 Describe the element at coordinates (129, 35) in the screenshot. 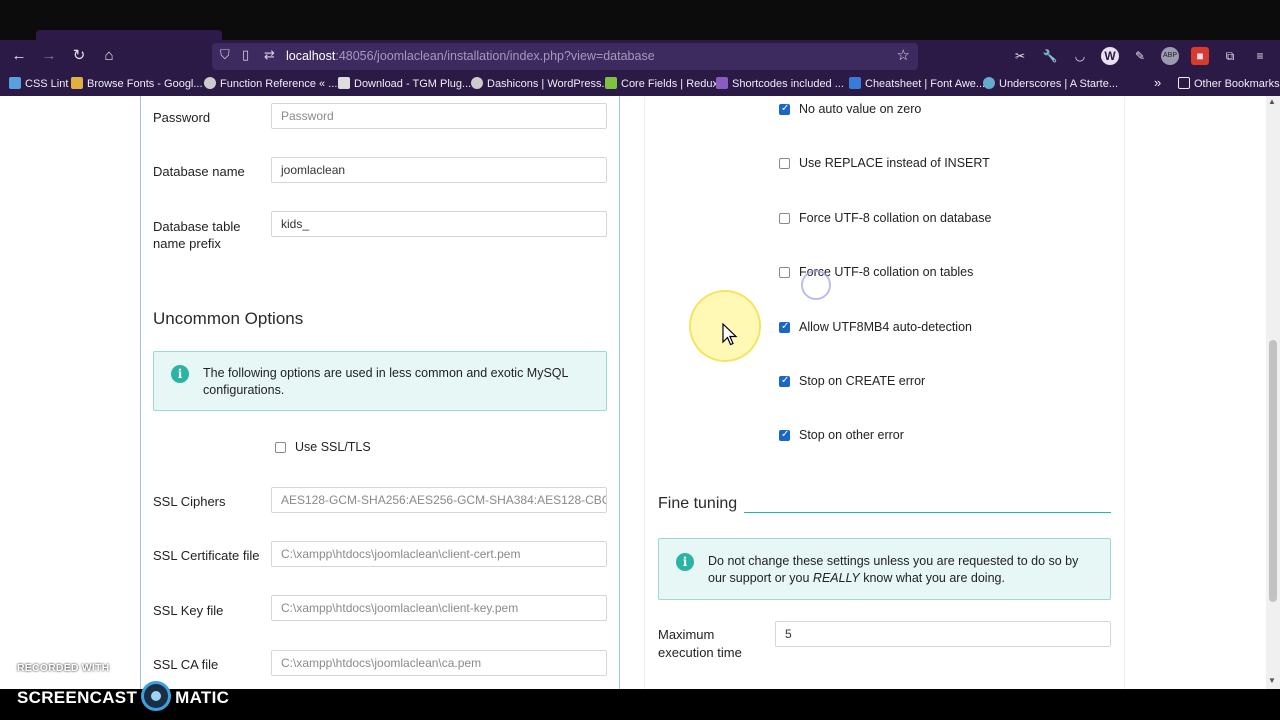

I see `browser-tab` at that location.